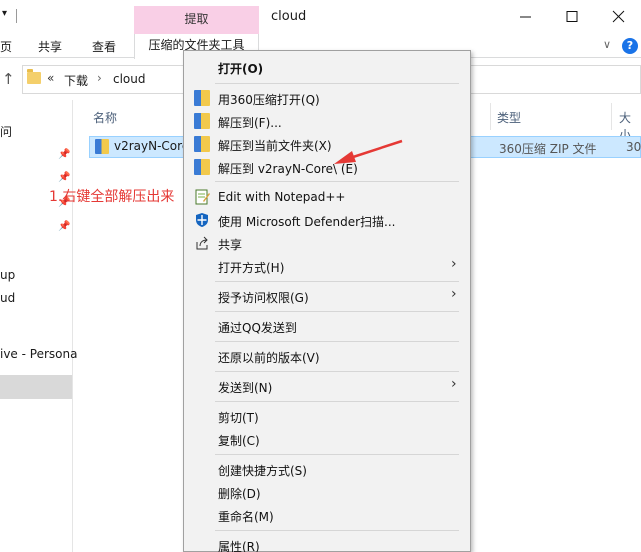 This screenshot has width=641, height=552. What do you see at coordinates (230, 244) in the screenshot?
I see `menu-item-share: 共享` at bounding box center [230, 244].